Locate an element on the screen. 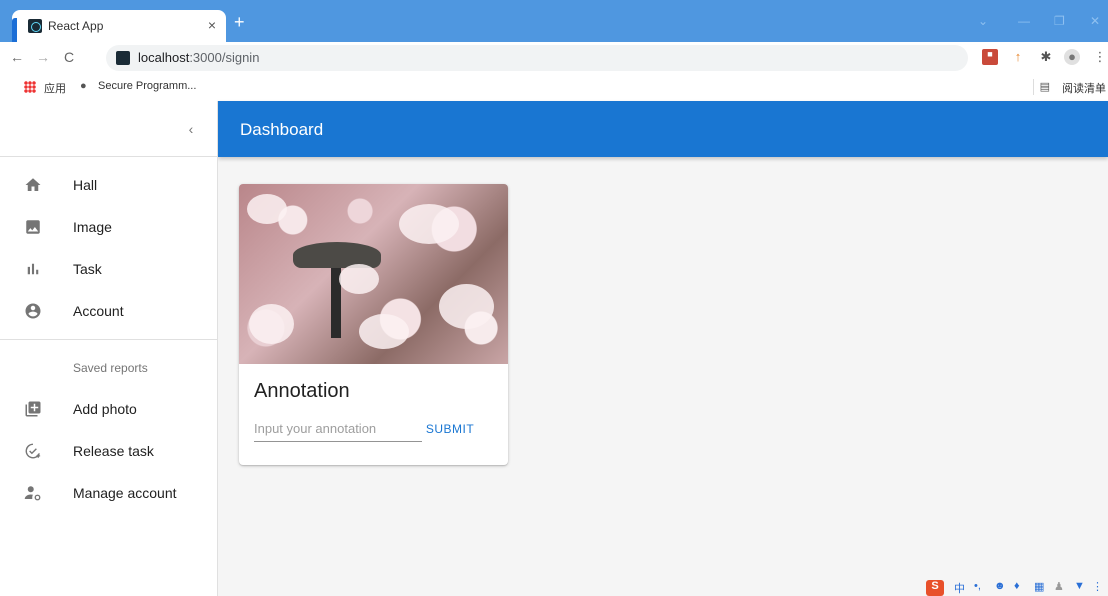 This screenshot has height=596, width=1108. sidebar-item-manage-account: Manage account is located at coordinates (108, 493).